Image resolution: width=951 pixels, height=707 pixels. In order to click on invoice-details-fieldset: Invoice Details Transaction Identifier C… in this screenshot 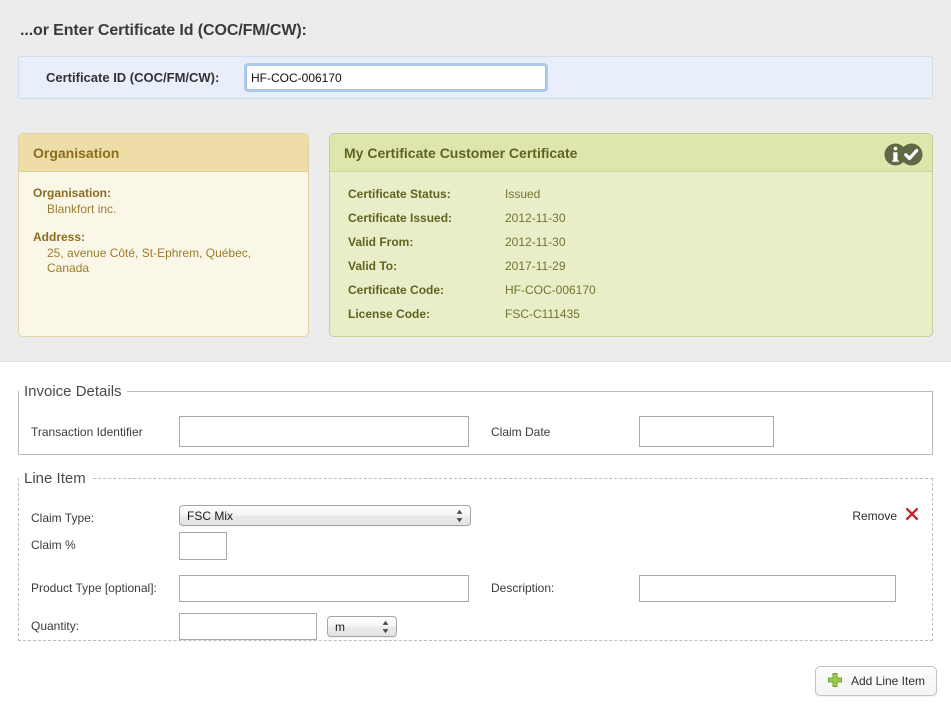, I will do `click(475, 419)`.